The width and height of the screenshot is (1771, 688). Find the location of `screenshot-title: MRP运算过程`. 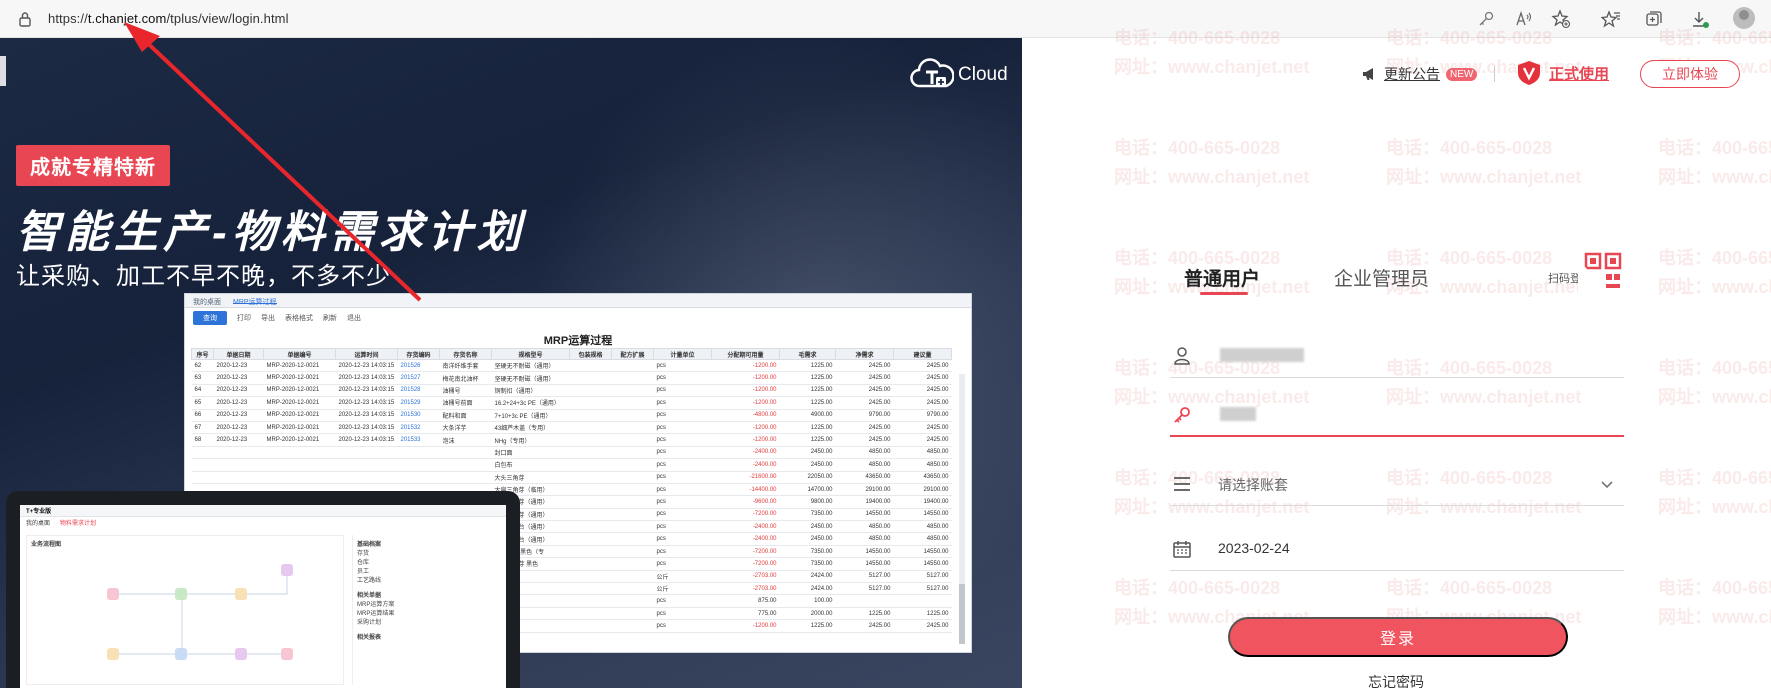

screenshot-title: MRP运算过程 is located at coordinates (578, 341).